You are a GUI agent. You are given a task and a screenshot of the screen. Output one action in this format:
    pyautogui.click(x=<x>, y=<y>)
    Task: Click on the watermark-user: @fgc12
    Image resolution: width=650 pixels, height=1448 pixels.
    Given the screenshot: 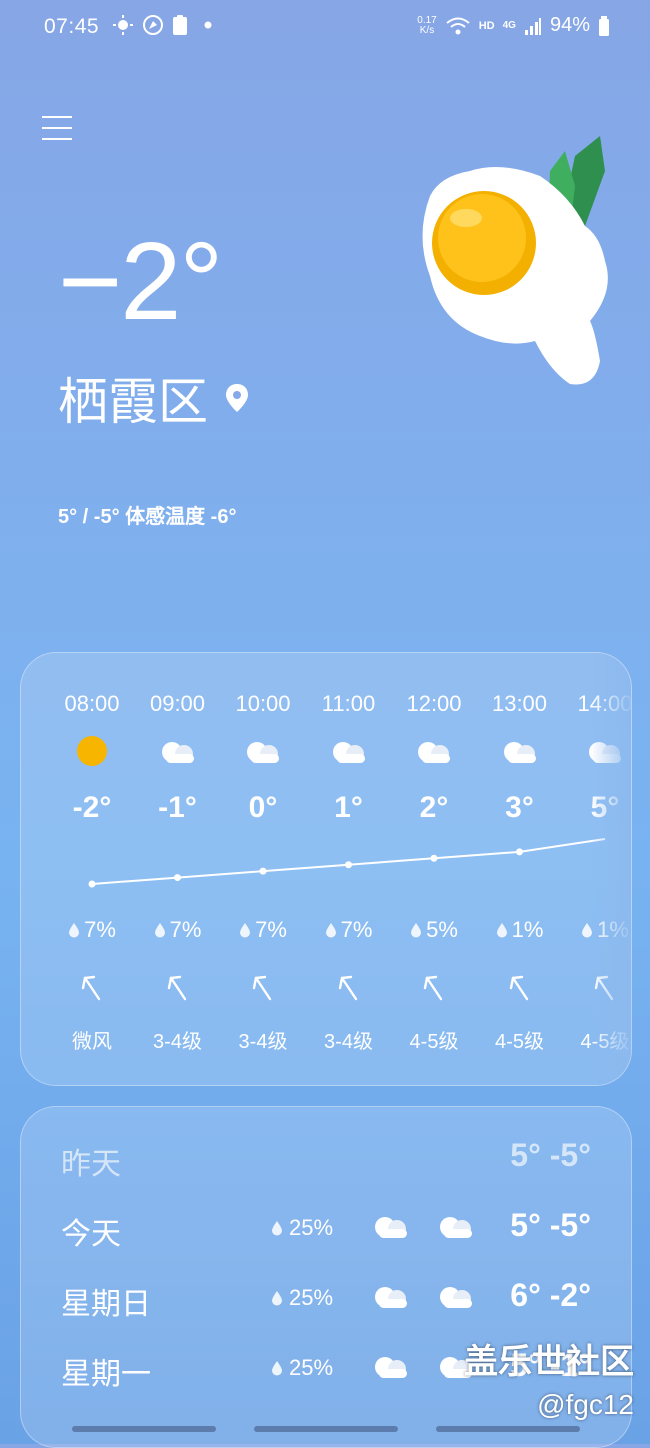 What is the action you would take?
    pyautogui.click(x=585, y=1404)
    